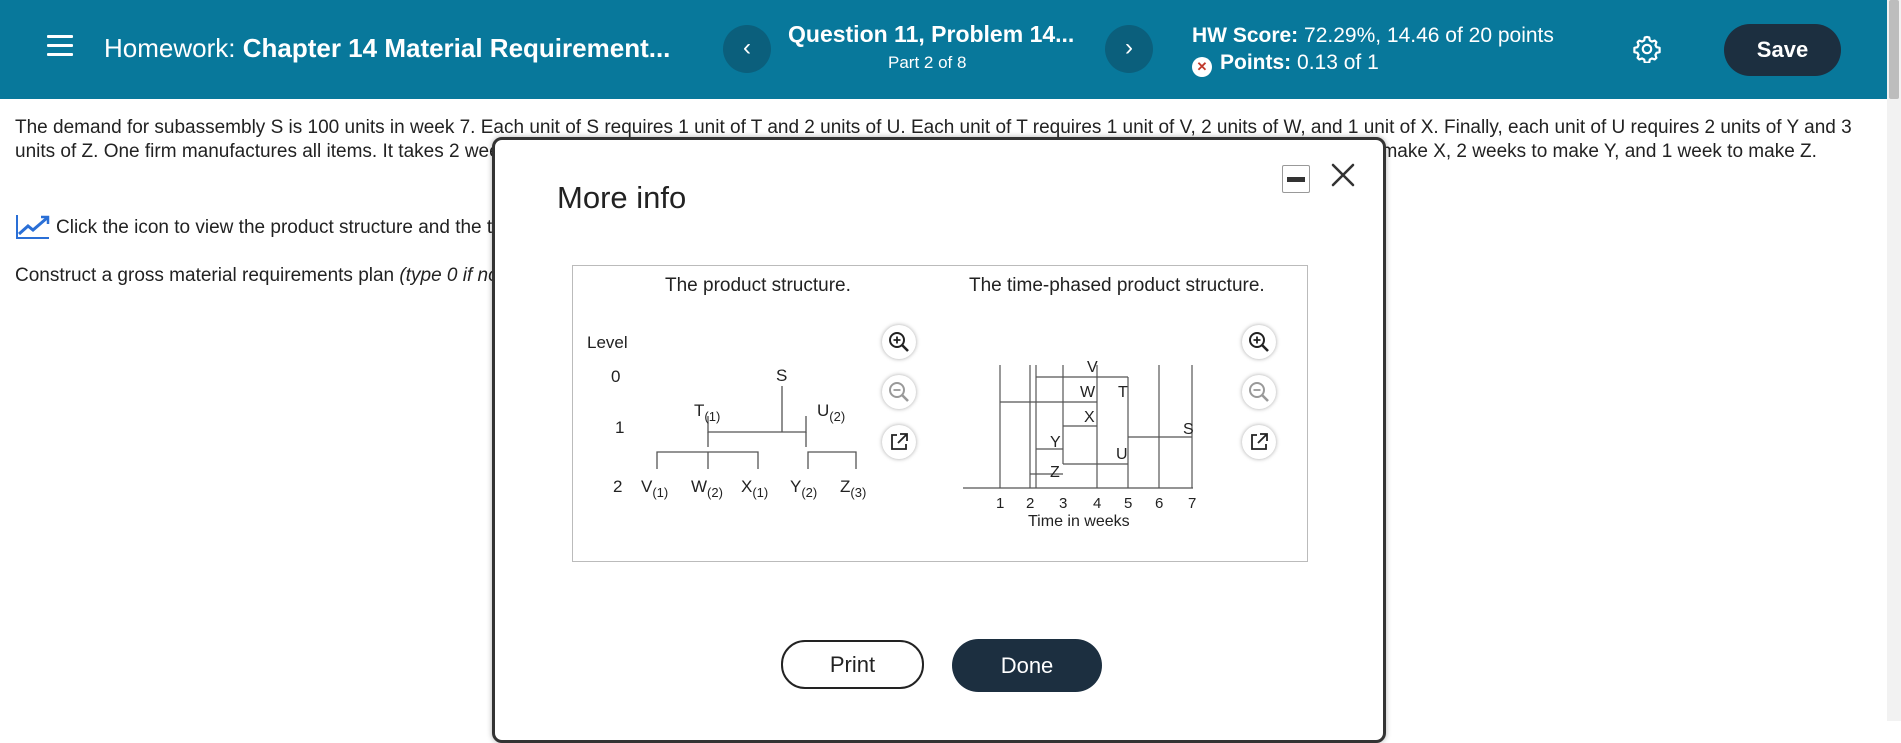 This screenshot has height=743, width=1901. I want to click on time-phased-caption: The time-phased product structure., so click(1117, 285).